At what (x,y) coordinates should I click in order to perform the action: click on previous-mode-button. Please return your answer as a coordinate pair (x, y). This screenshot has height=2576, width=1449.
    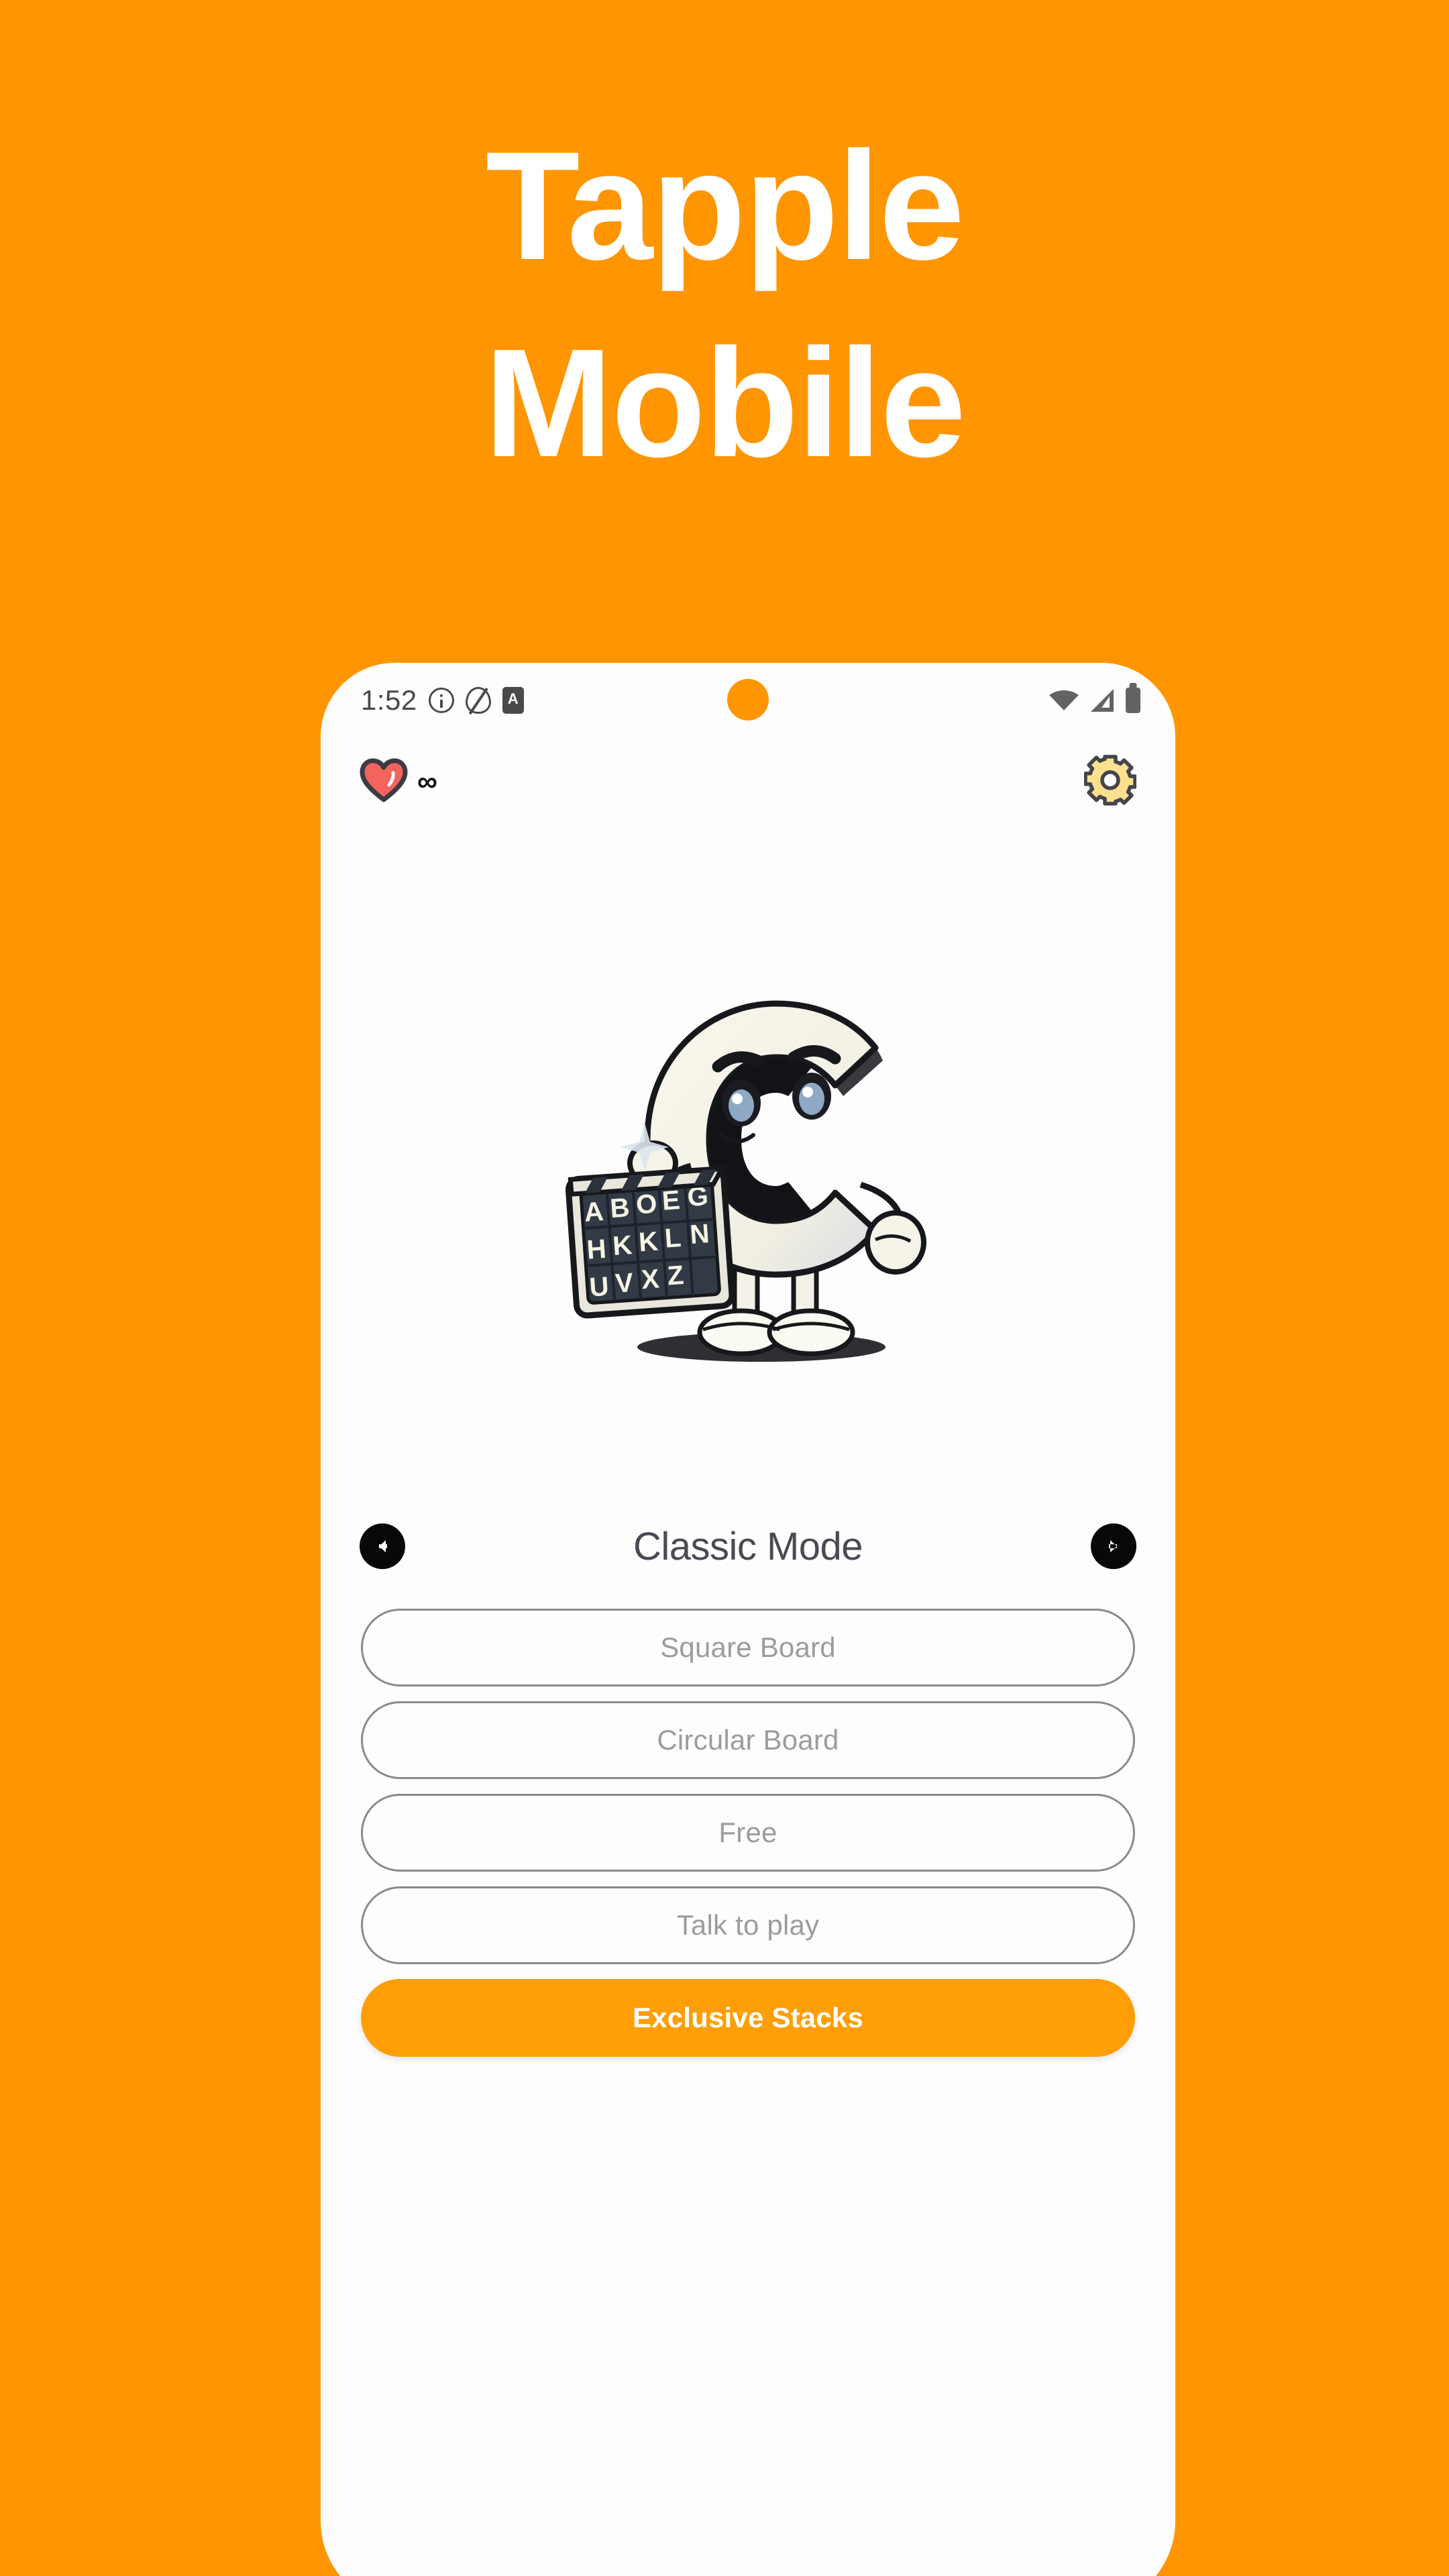
    Looking at the image, I should click on (382, 1546).